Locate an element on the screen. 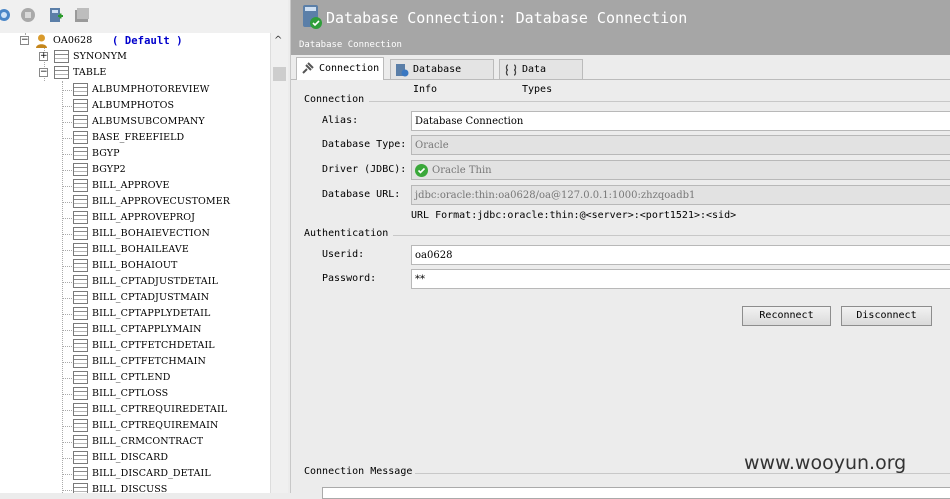 This screenshot has width=950, height=499. table-node: BILL_CPTFETCHDETAIL is located at coordinates (135, 346).